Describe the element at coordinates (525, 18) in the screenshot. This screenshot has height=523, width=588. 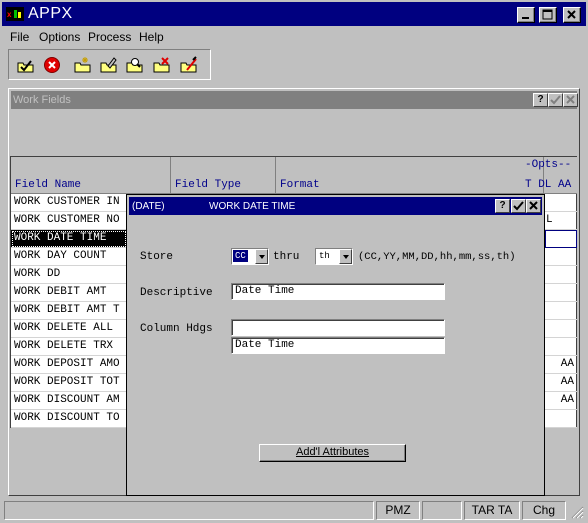
I see `minimize-icon` at that location.